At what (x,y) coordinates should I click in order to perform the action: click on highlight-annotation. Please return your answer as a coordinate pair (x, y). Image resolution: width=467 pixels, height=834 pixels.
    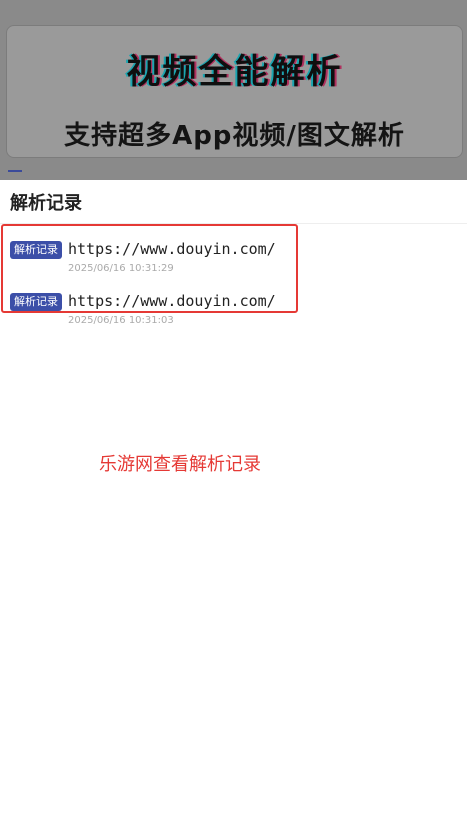
    Looking at the image, I should click on (149, 268).